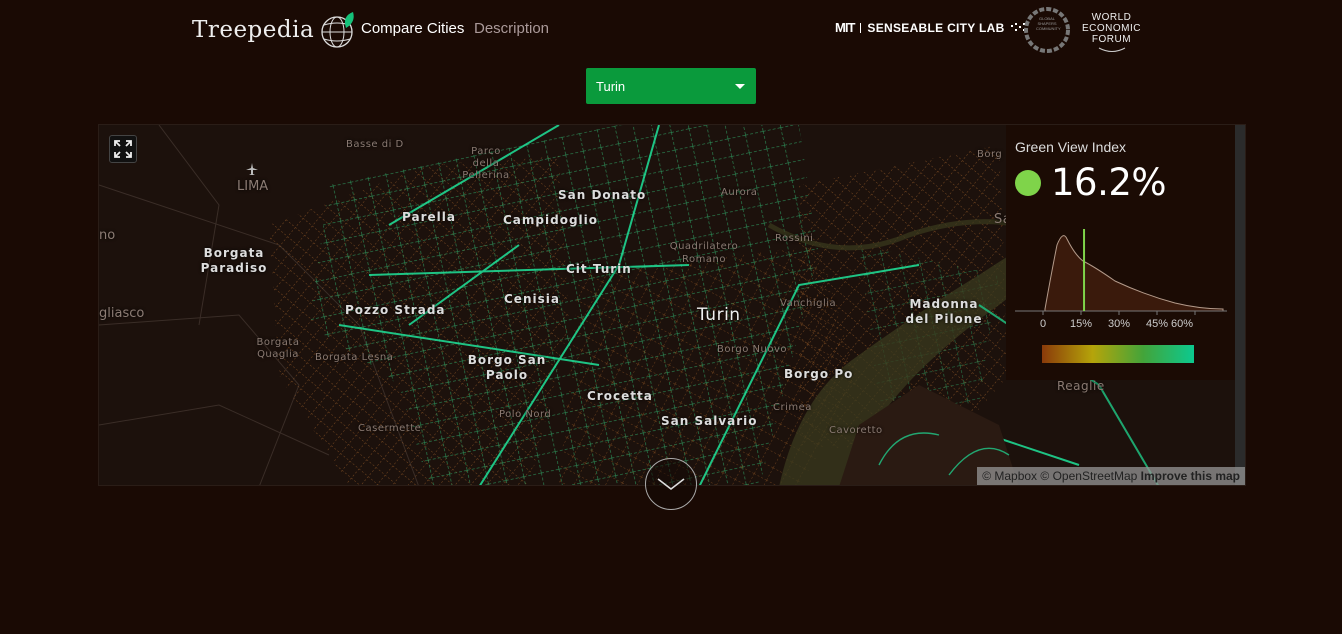  I want to click on map-small-label: Vanchiglia, so click(808, 303).